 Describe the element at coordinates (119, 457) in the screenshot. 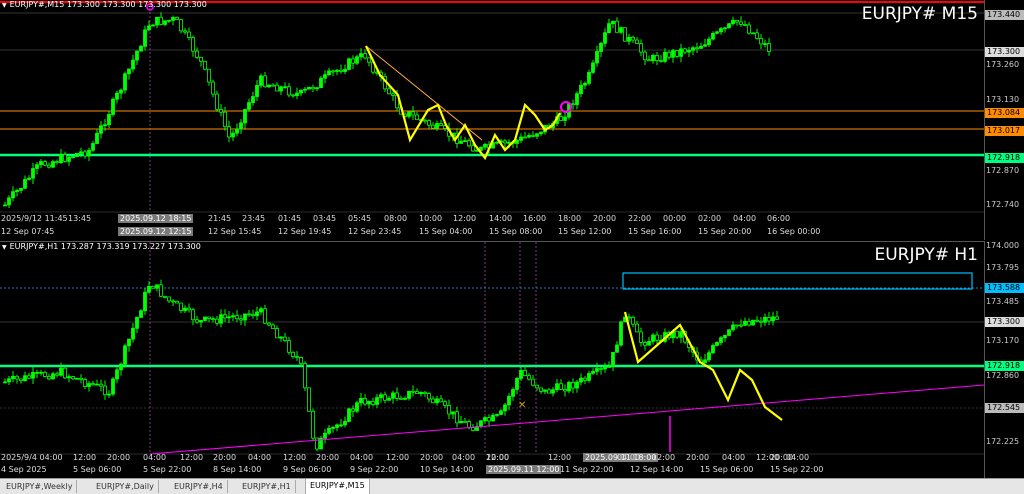

I see `h1-time-label: 20:00` at that location.